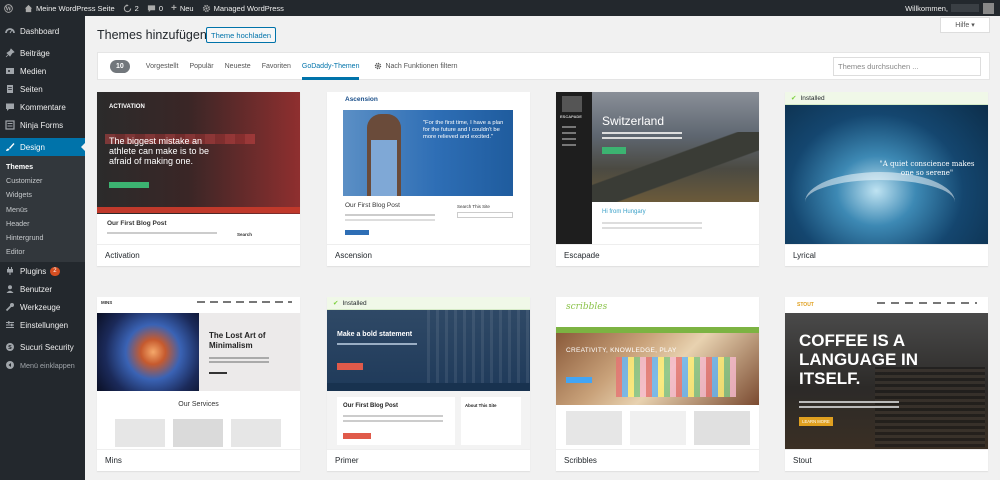 The width and height of the screenshot is (1000, 480). What do you see at coordinates (10, 325) in the screenshot?
I see `settings-icon` at bounding box center [10, 325].